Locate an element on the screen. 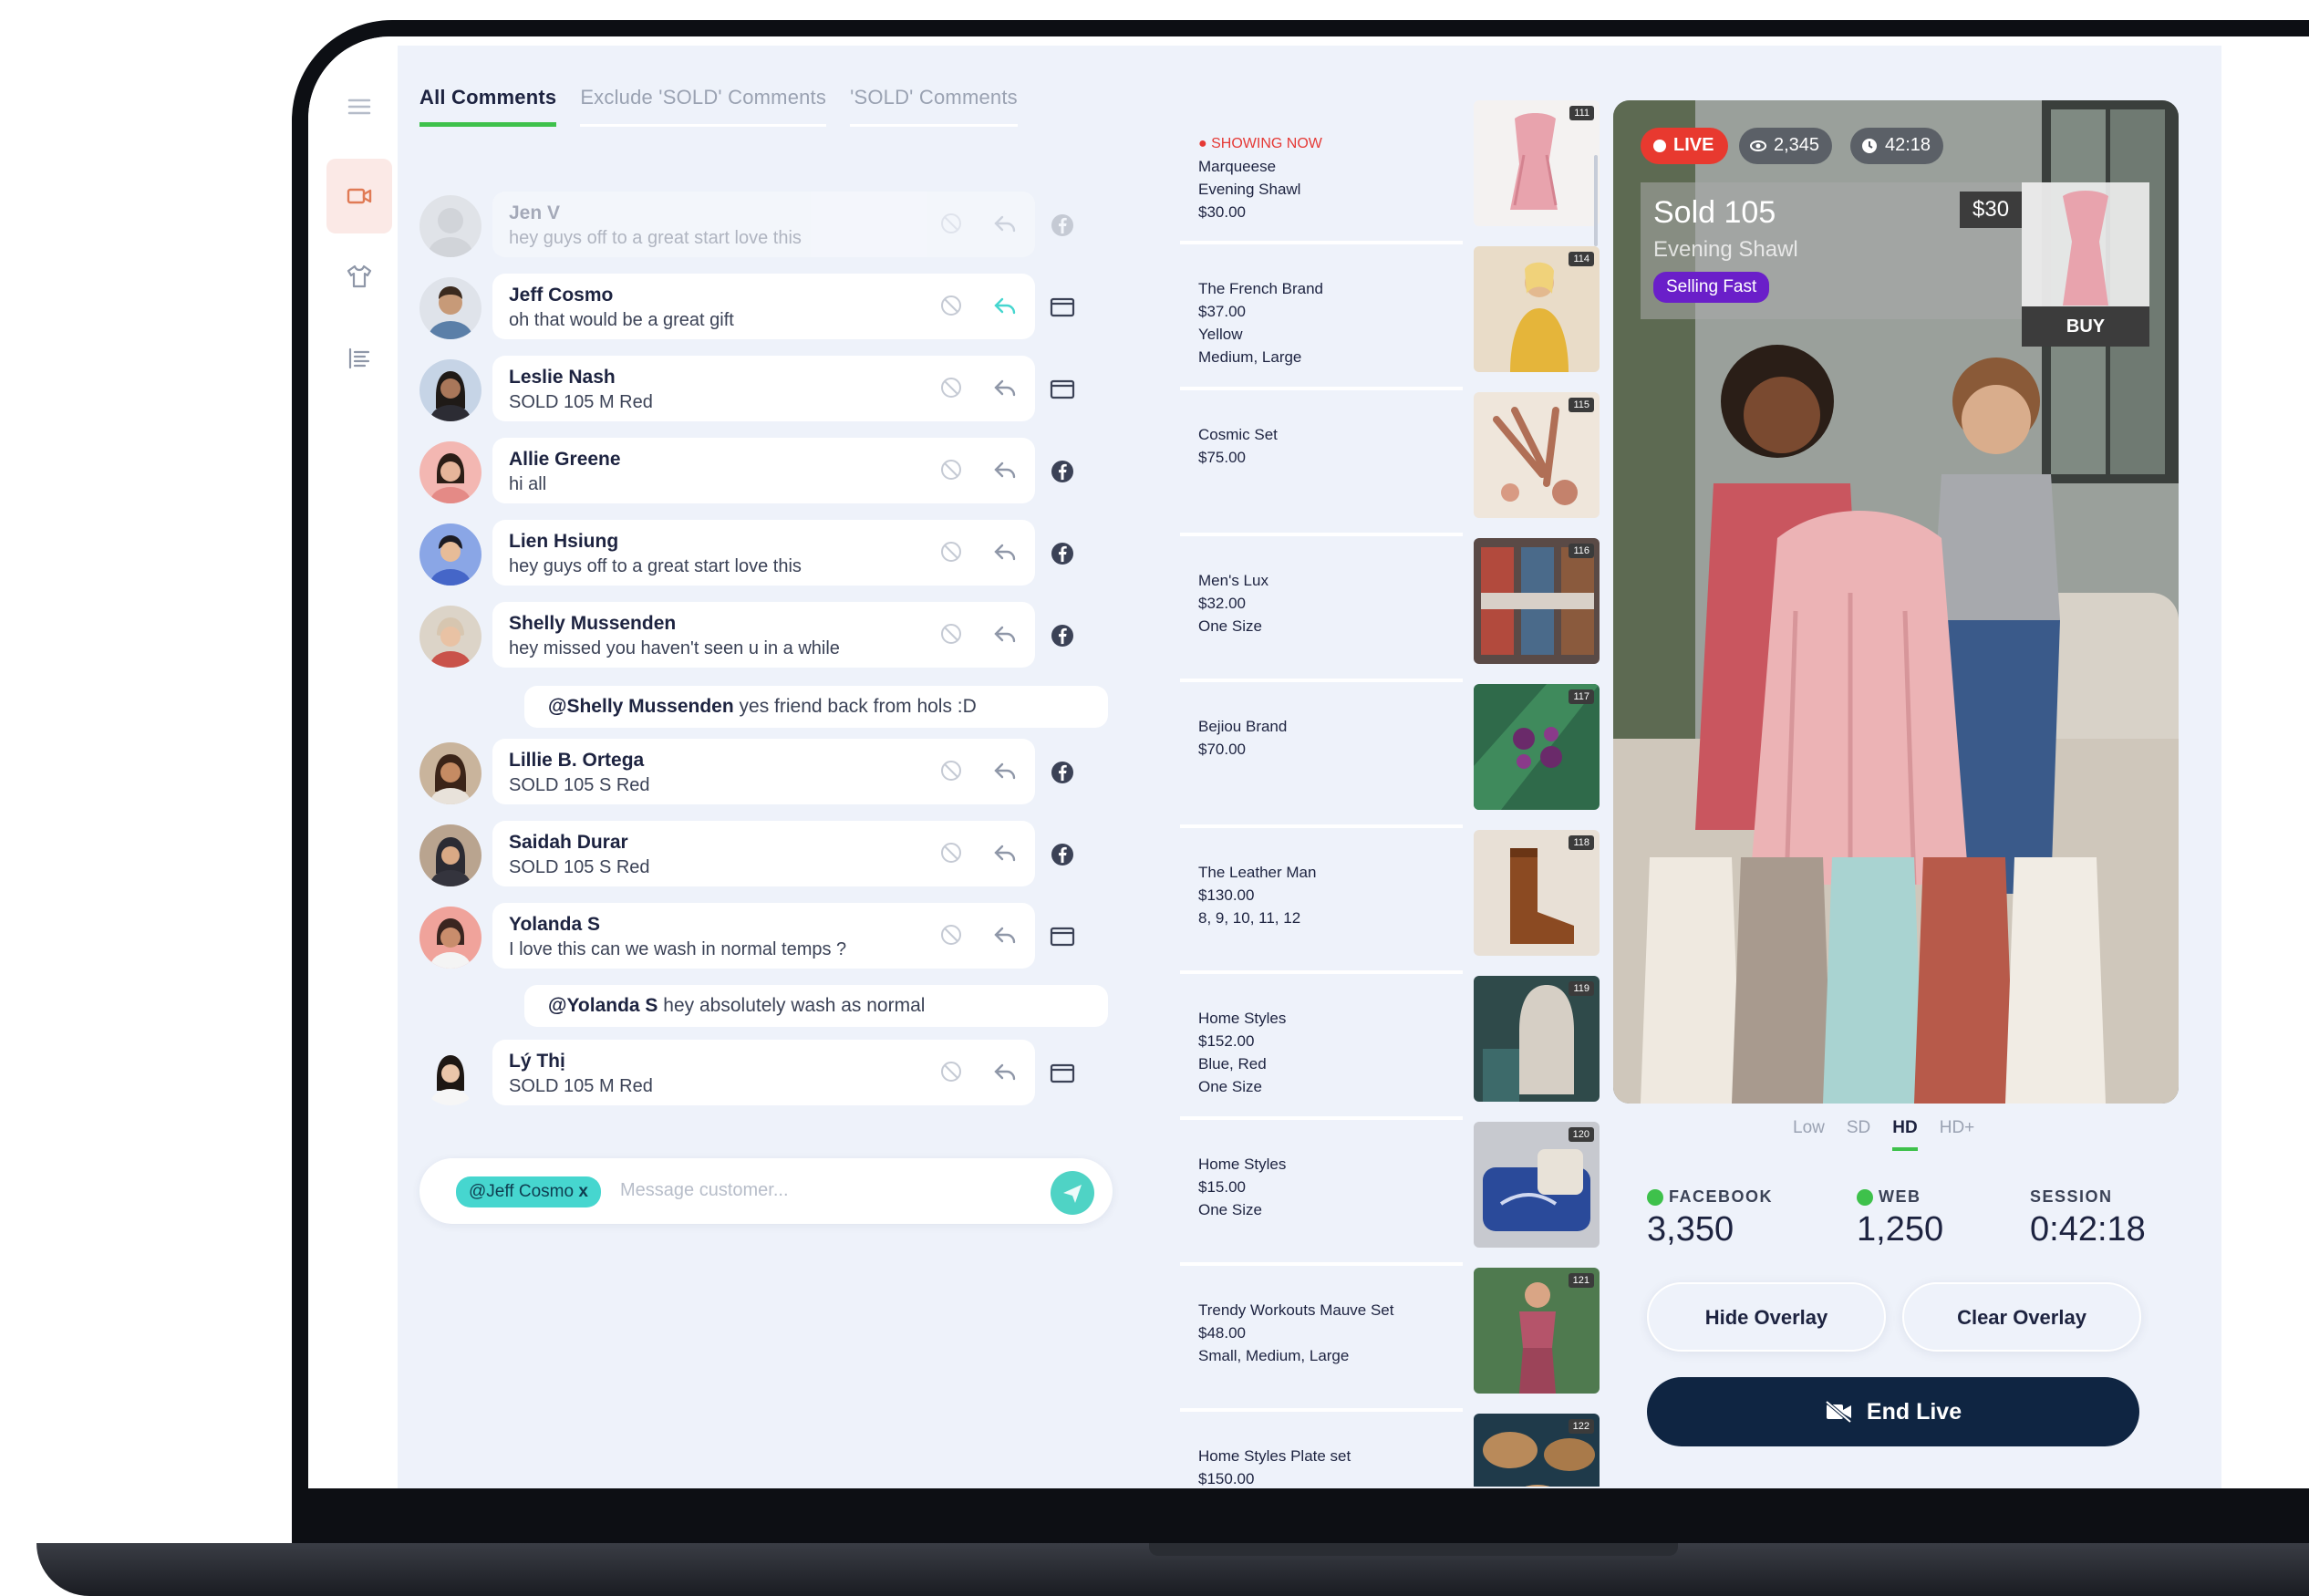 The image size is (2309, 1596). duration-pill: 42:18 is located at coordinates (1897, 146).